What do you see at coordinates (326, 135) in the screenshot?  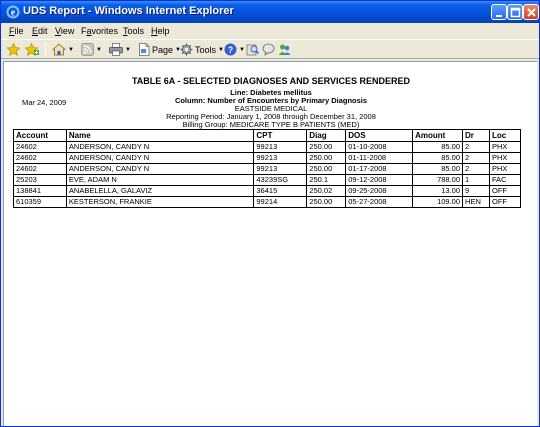 I see `column-header-diag: Diag` at bounding box center [326, 135].